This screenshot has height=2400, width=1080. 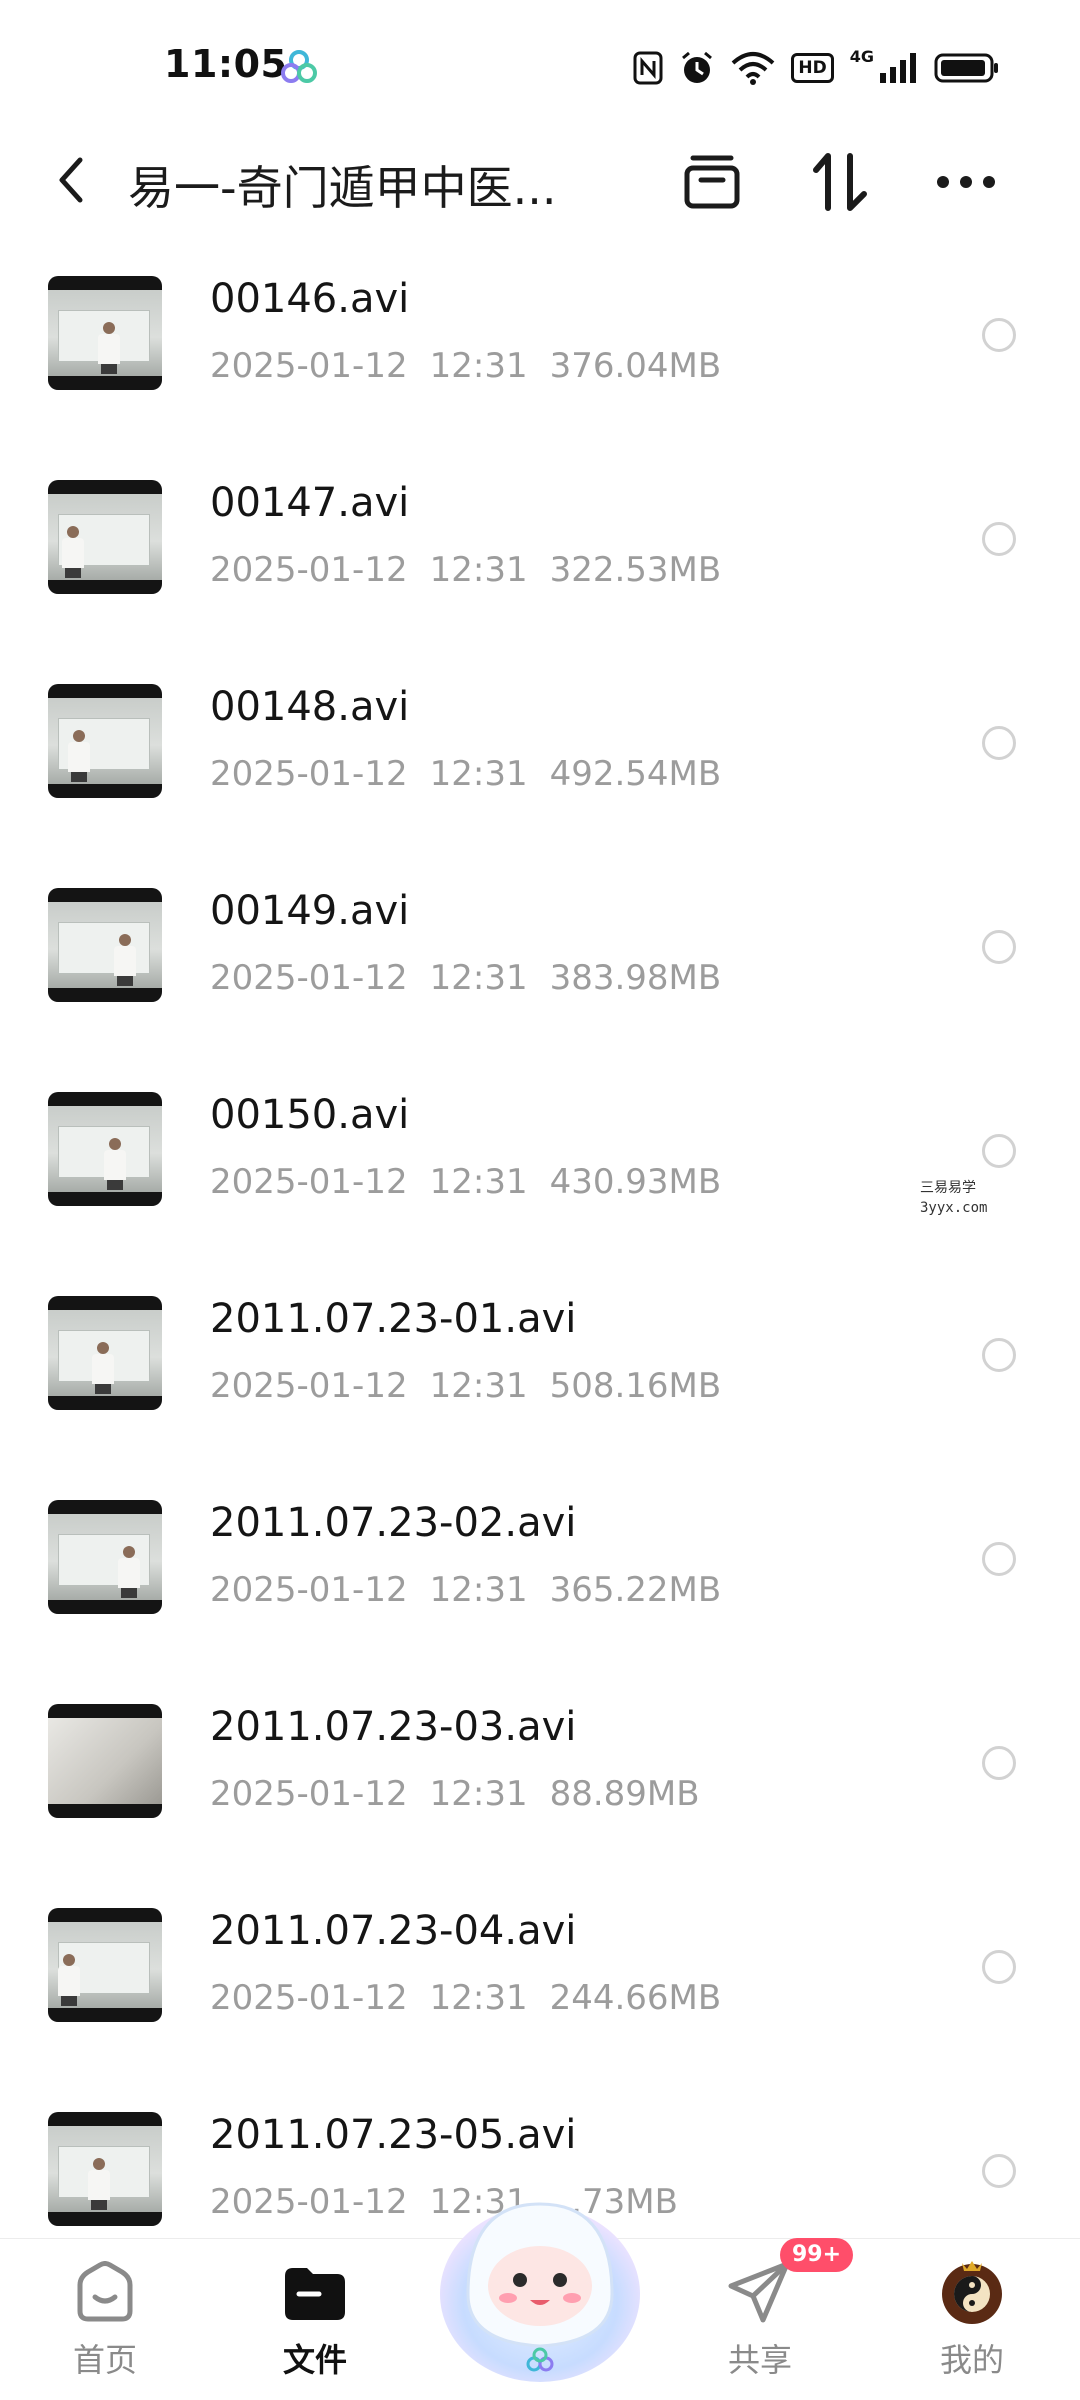 I want to click on nav-share: 共享, so click(x=760, y=2322).